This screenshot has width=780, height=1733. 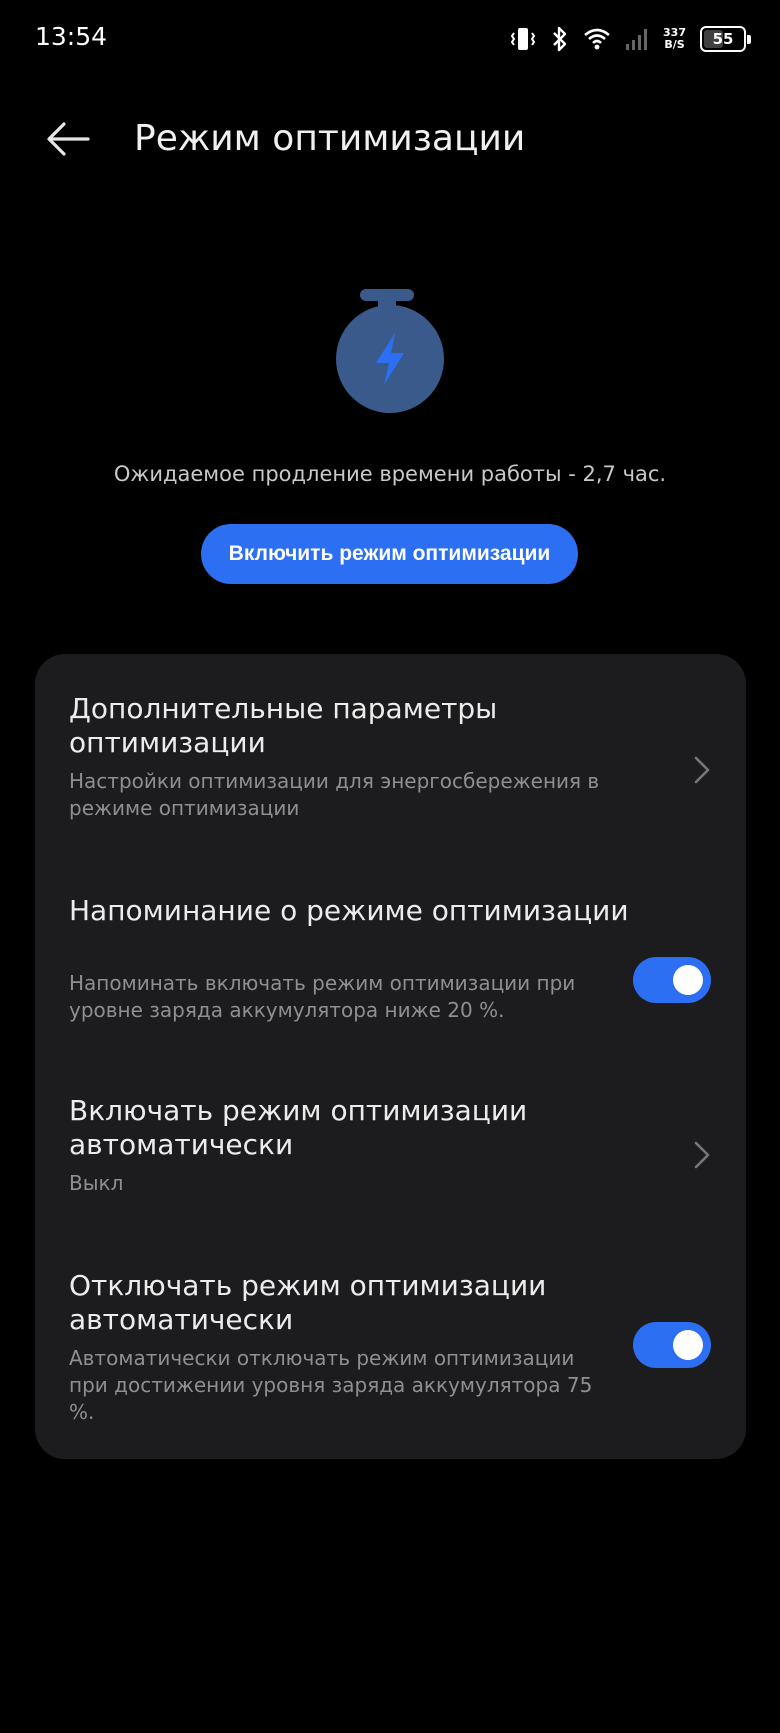 What do you see at coordinates (560, 39) in the screenshot?
I see `bluetooth-icon` at bounding box center [560, 39].